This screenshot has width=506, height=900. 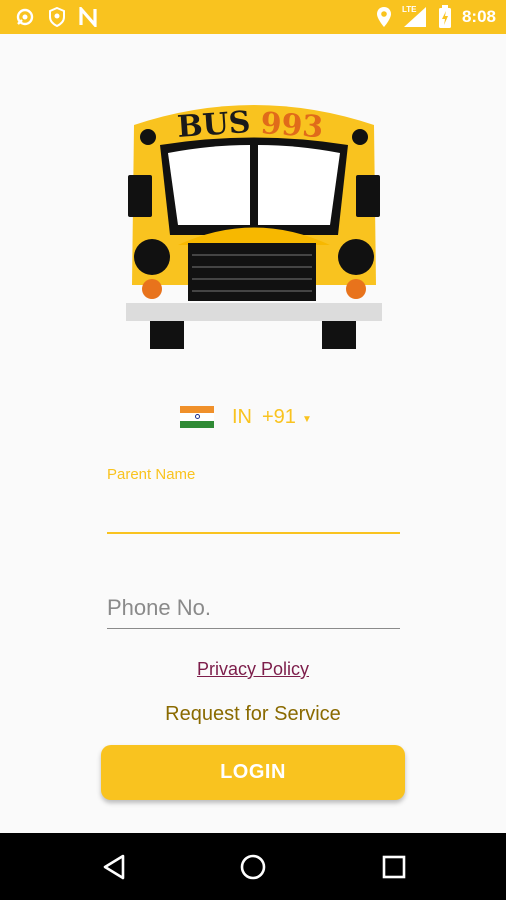 I want to click on home-icon, so click(x=253, y=867).